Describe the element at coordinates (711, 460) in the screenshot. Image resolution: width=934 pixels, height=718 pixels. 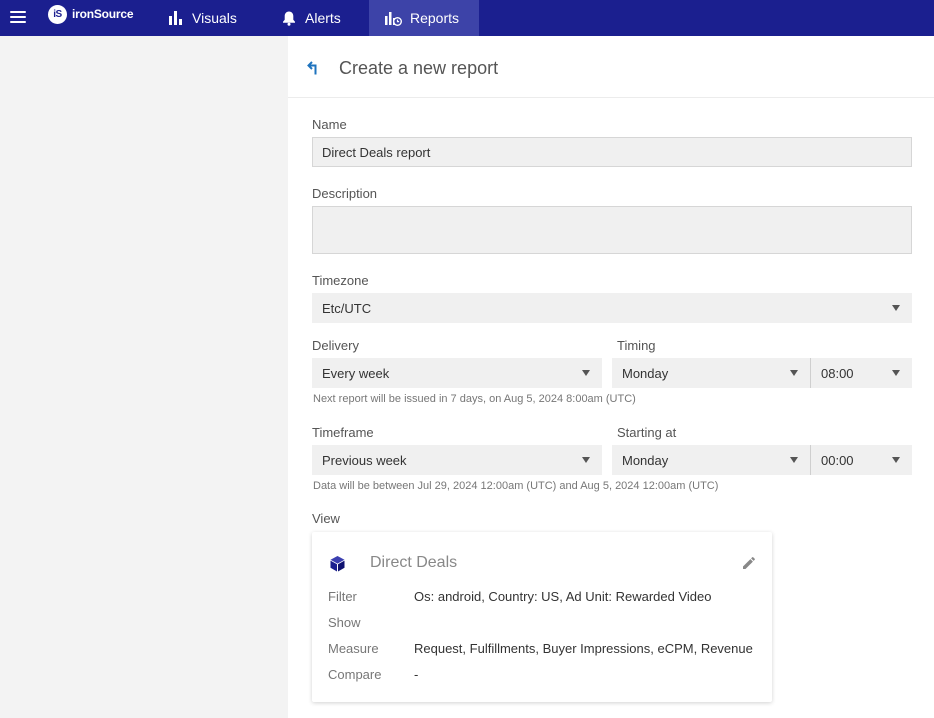
I see `starting-day-select: Monday` at that location.